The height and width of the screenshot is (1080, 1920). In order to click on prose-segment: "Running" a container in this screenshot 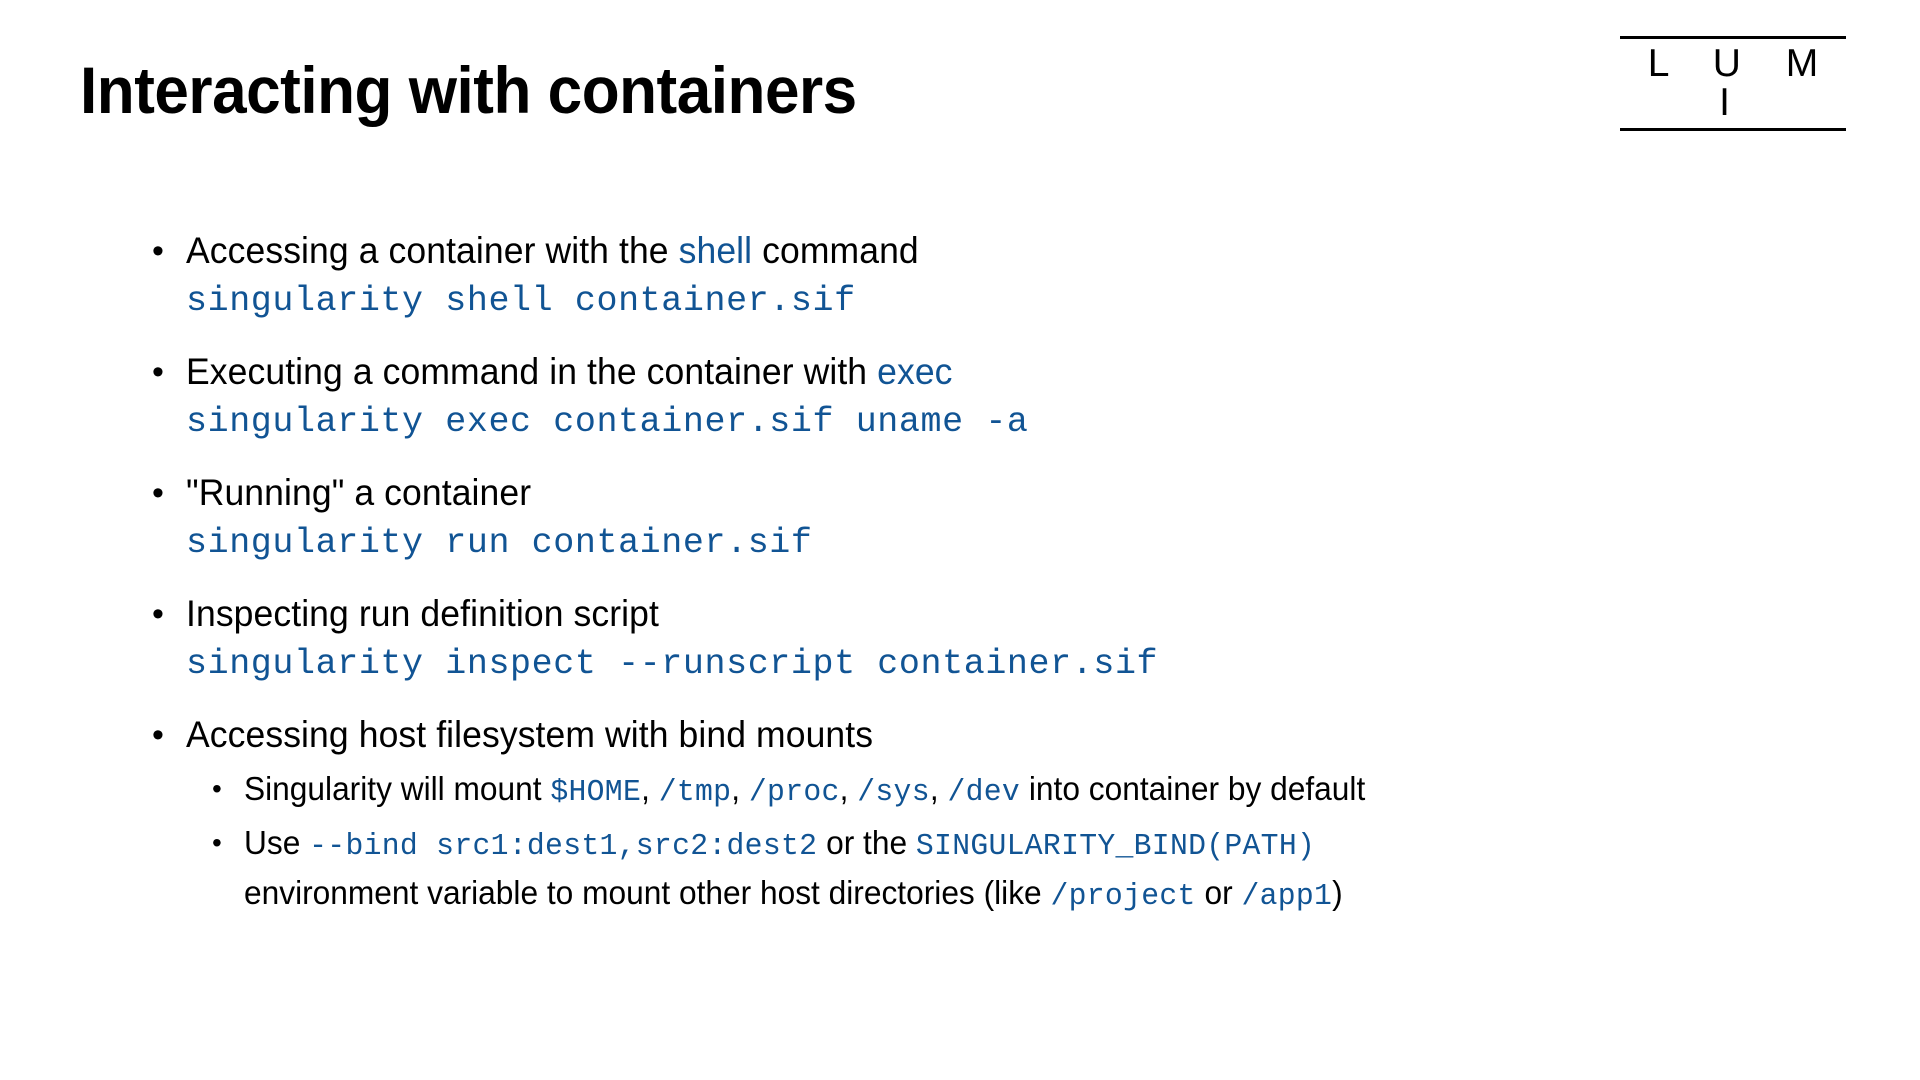, I will do `click(359, 492)`.